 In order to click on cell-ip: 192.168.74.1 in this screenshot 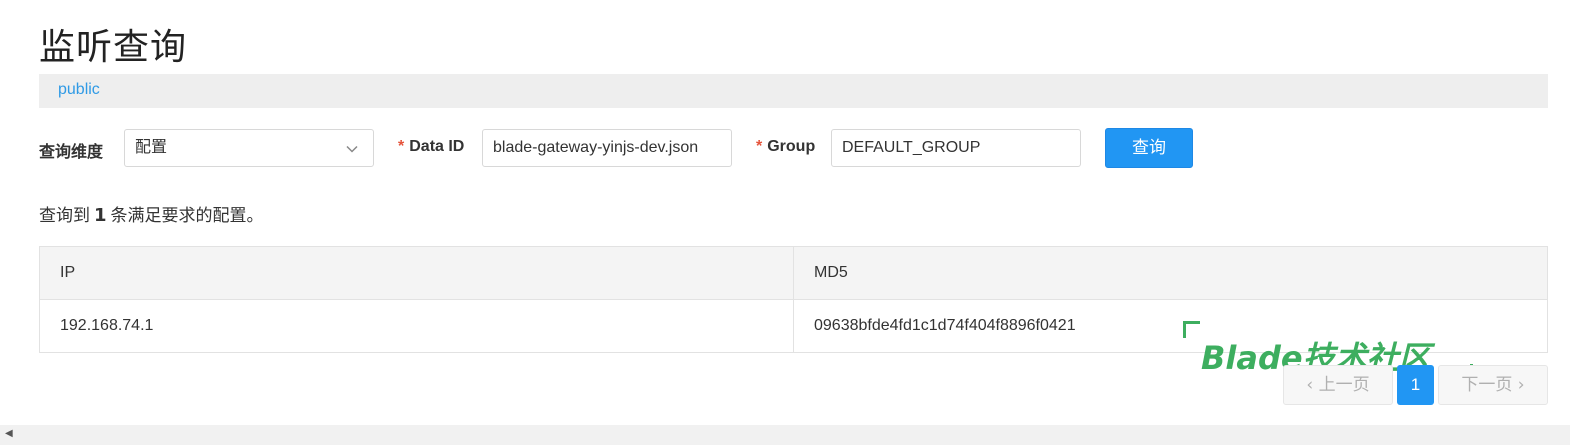, I will do `click(416, 326)`.